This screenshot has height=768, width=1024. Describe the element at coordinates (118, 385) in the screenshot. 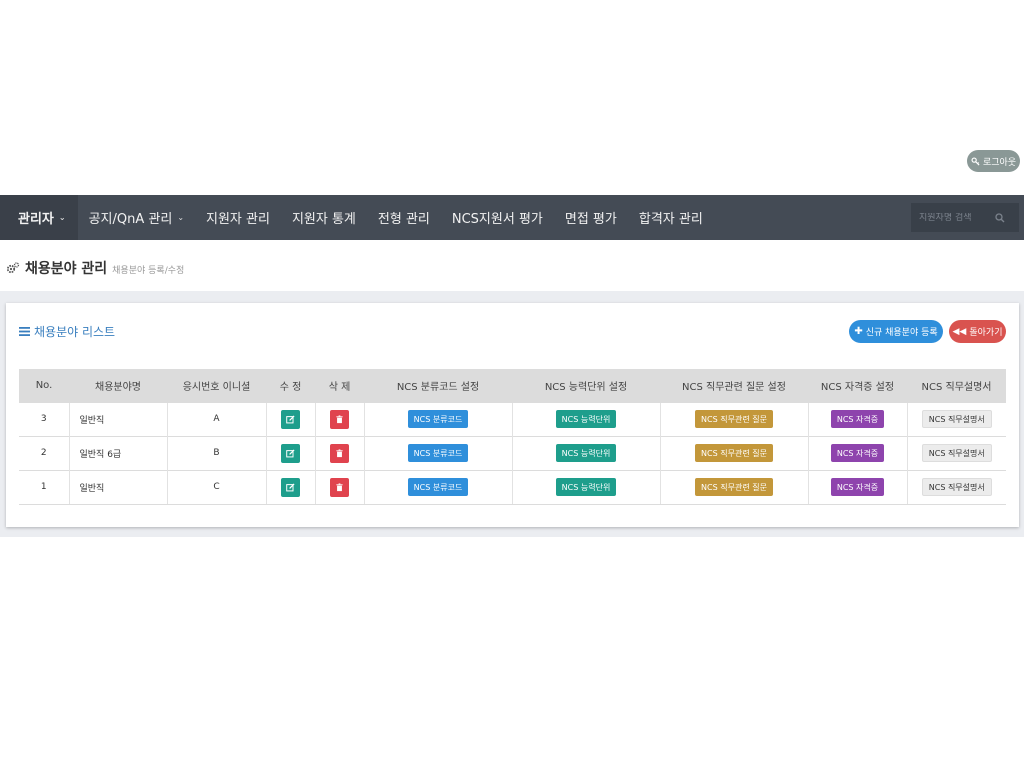

I see `column-header: 채용분야명` at that location.